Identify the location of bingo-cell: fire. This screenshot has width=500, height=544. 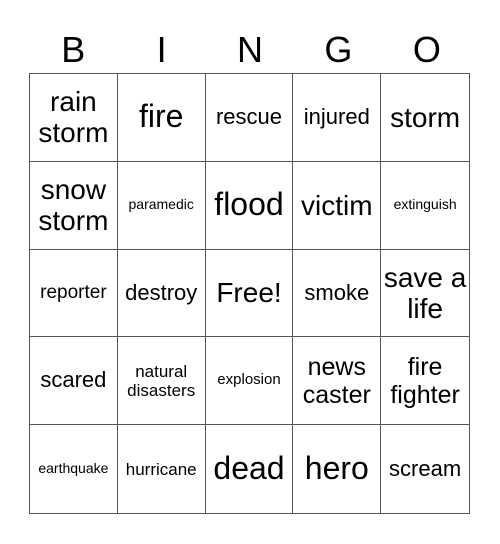
(161, 118).